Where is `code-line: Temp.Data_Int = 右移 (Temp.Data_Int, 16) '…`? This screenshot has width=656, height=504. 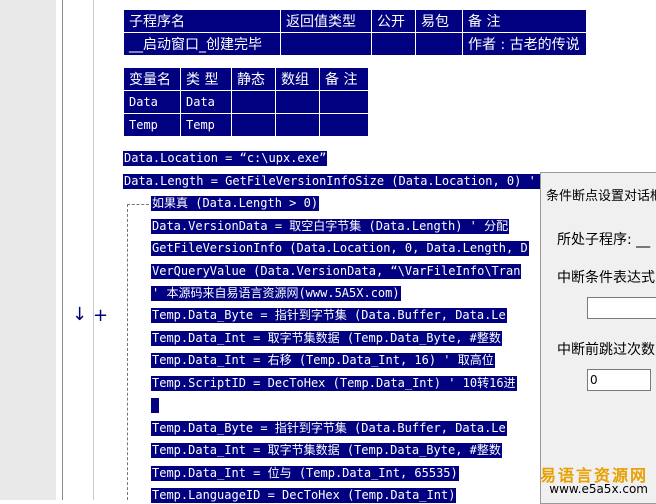
code-line: Temp.Data_Int = 右移 (Temp.Data_Int, 16) '… is located at coordinates (323, 360).